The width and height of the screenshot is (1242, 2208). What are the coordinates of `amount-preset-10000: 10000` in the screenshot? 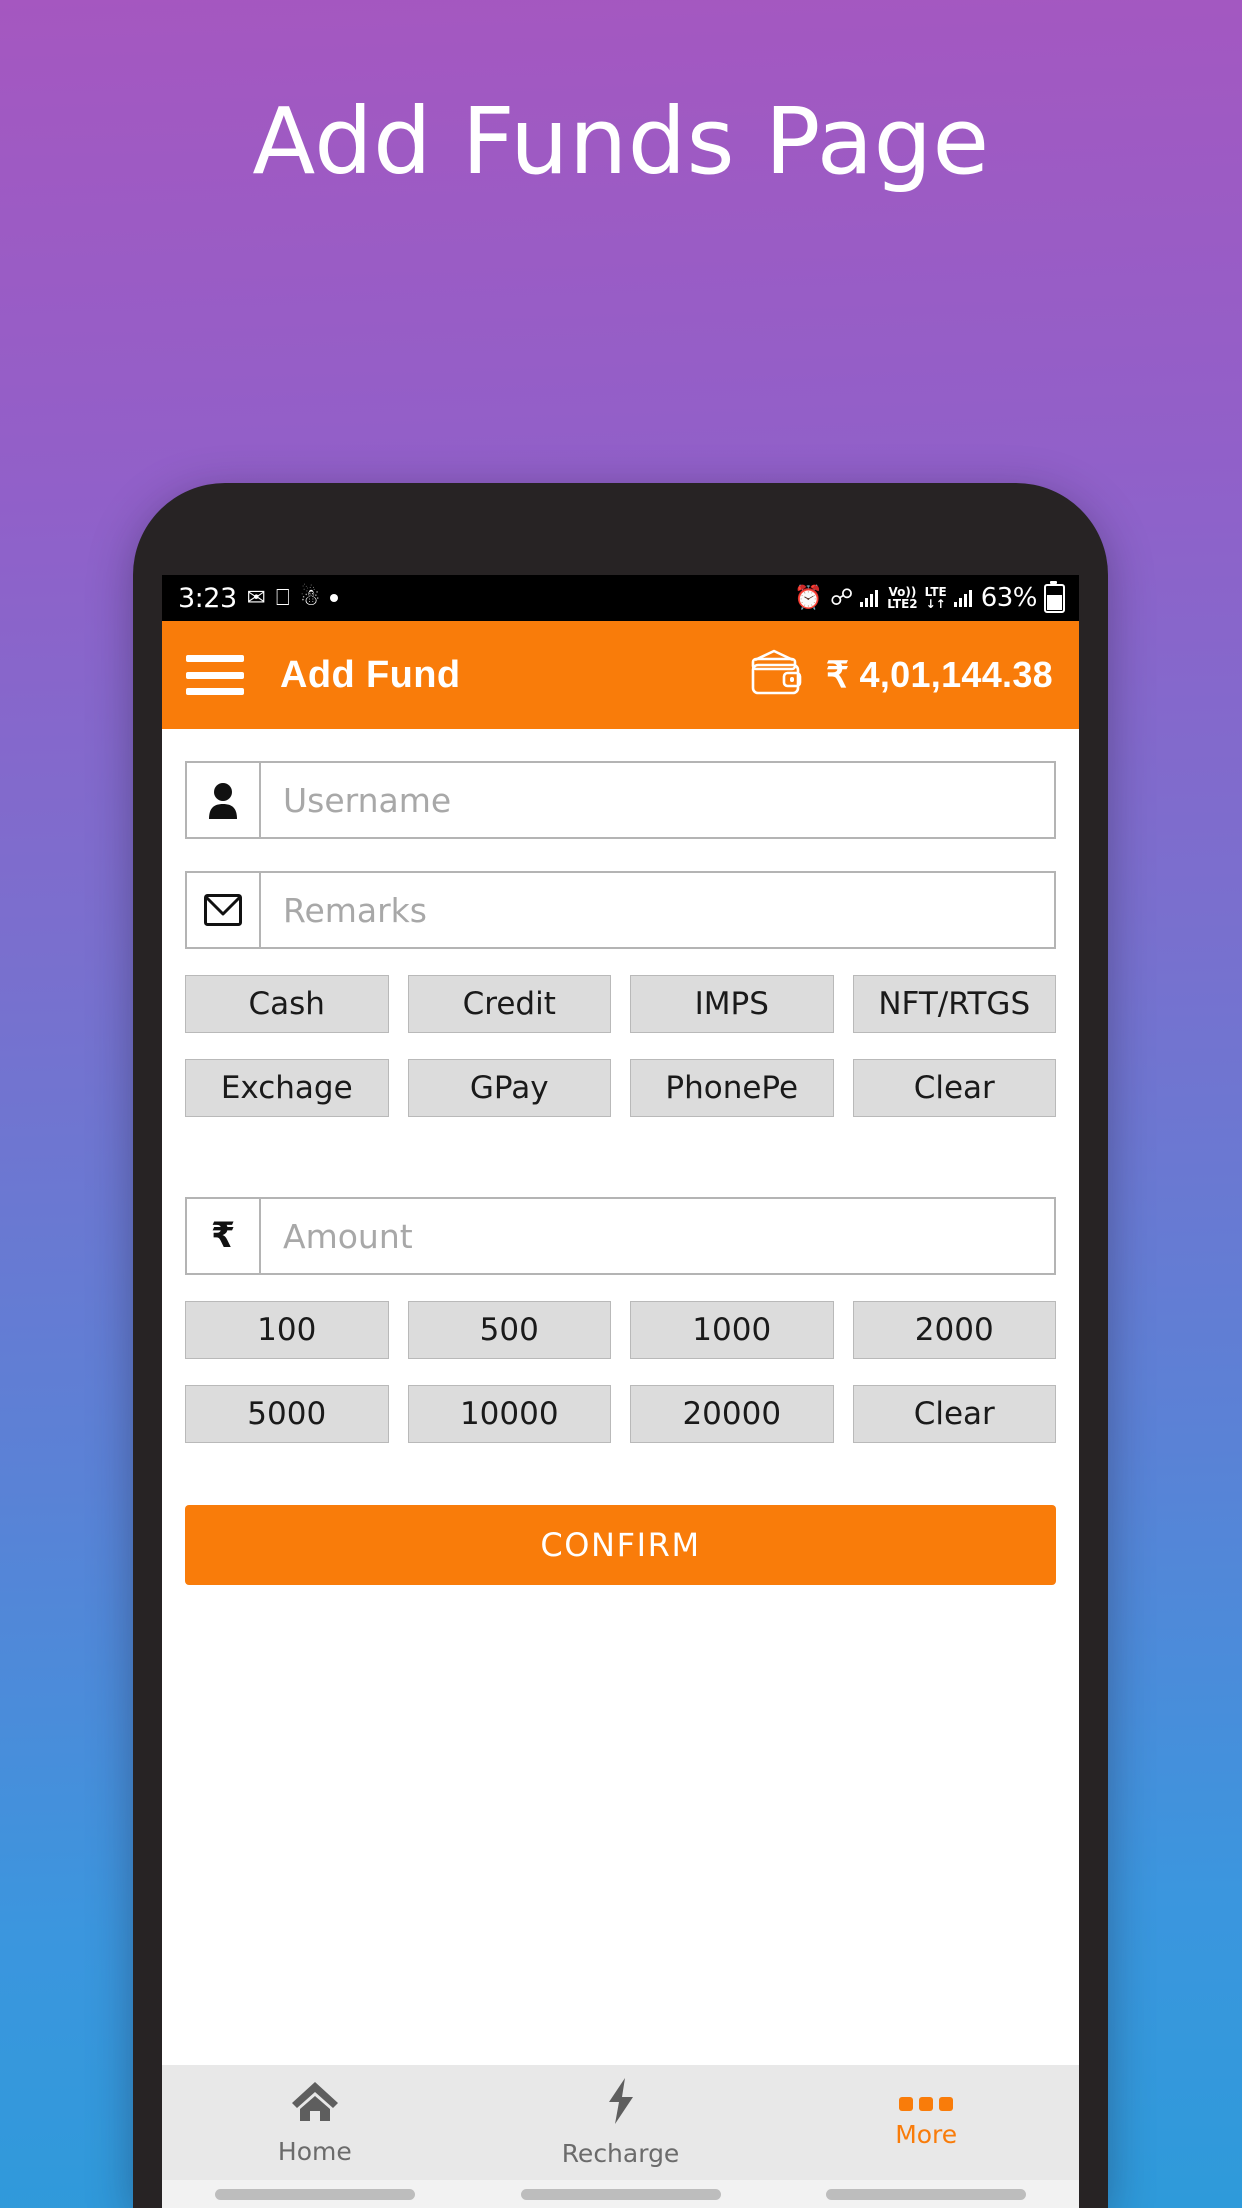 It's located at (509, 1414).